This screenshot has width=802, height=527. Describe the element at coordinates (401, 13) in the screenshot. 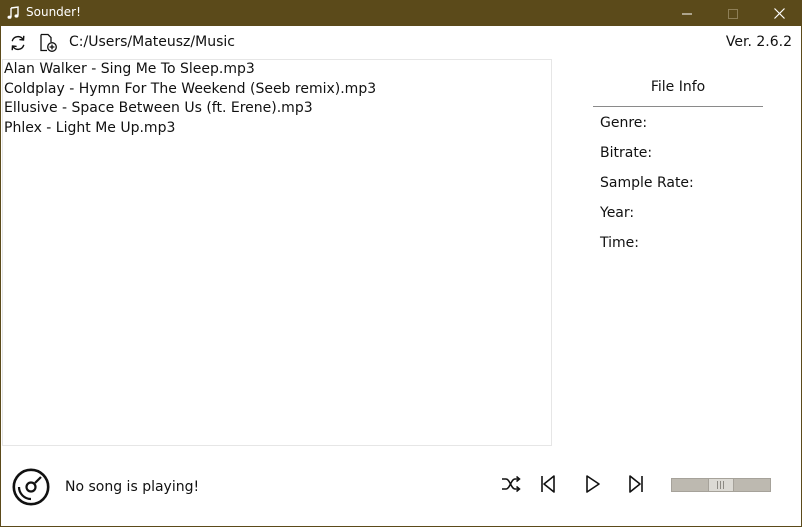

I see `title-bar: Sounder!` at that location.